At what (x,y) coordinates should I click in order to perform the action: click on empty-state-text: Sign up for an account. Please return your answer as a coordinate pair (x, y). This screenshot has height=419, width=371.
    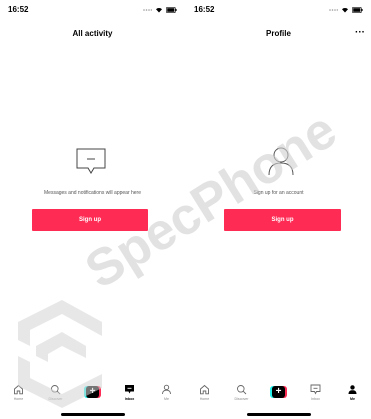
    Looking at the image, I should click on (278, 193).